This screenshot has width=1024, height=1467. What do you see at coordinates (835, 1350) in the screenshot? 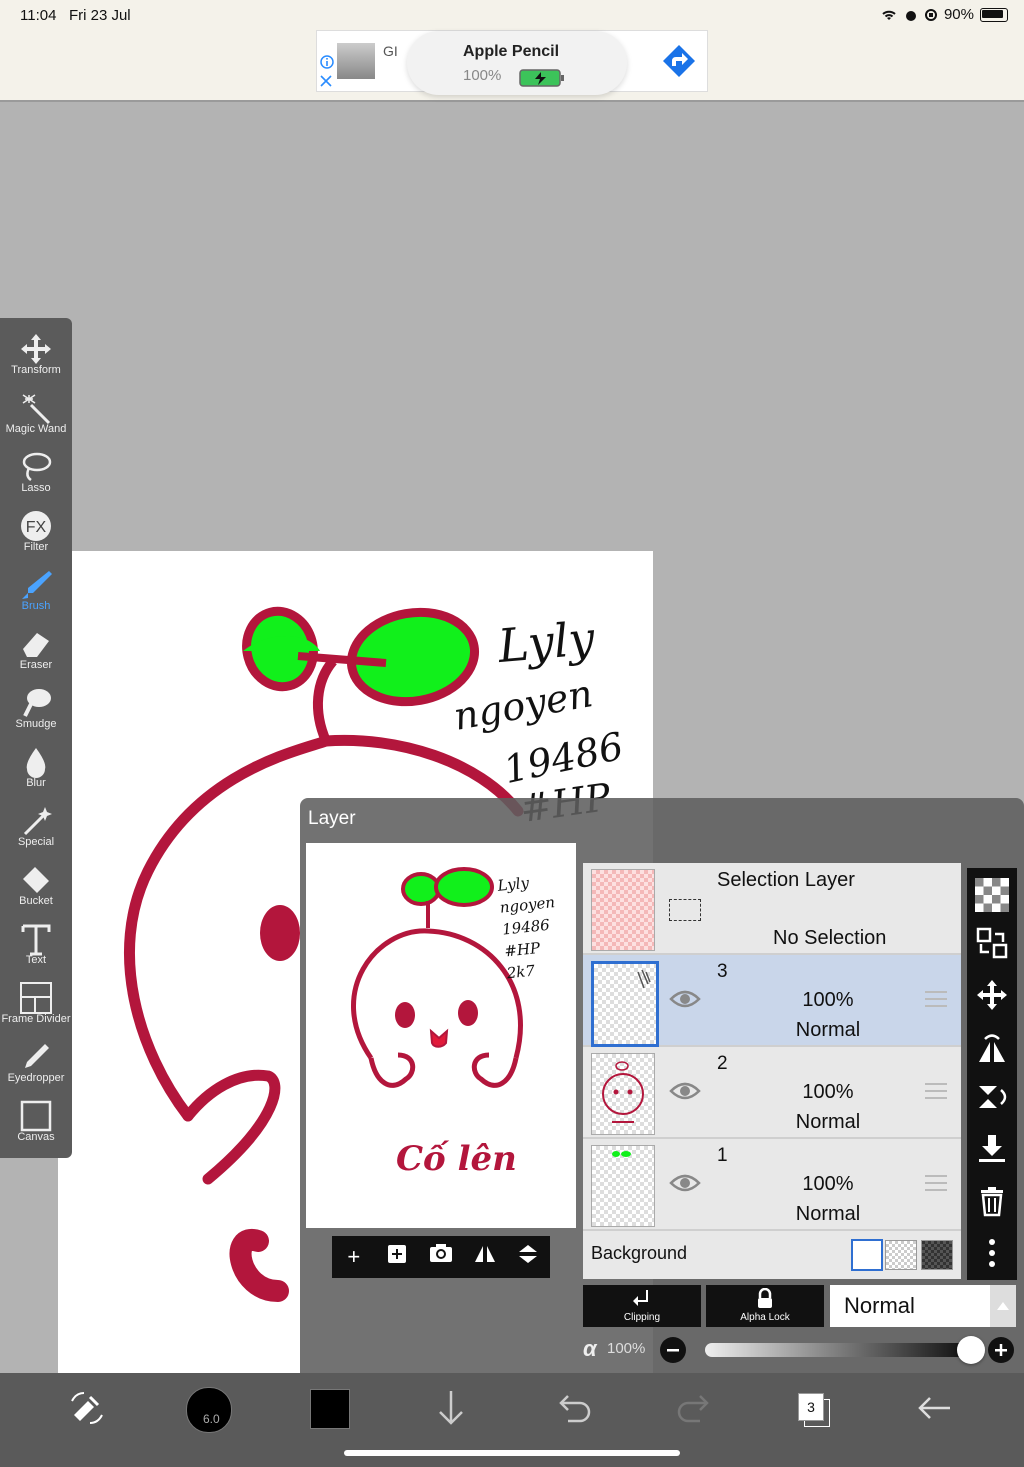
I see `opacity-slider` at bounding box center [835, 1350].